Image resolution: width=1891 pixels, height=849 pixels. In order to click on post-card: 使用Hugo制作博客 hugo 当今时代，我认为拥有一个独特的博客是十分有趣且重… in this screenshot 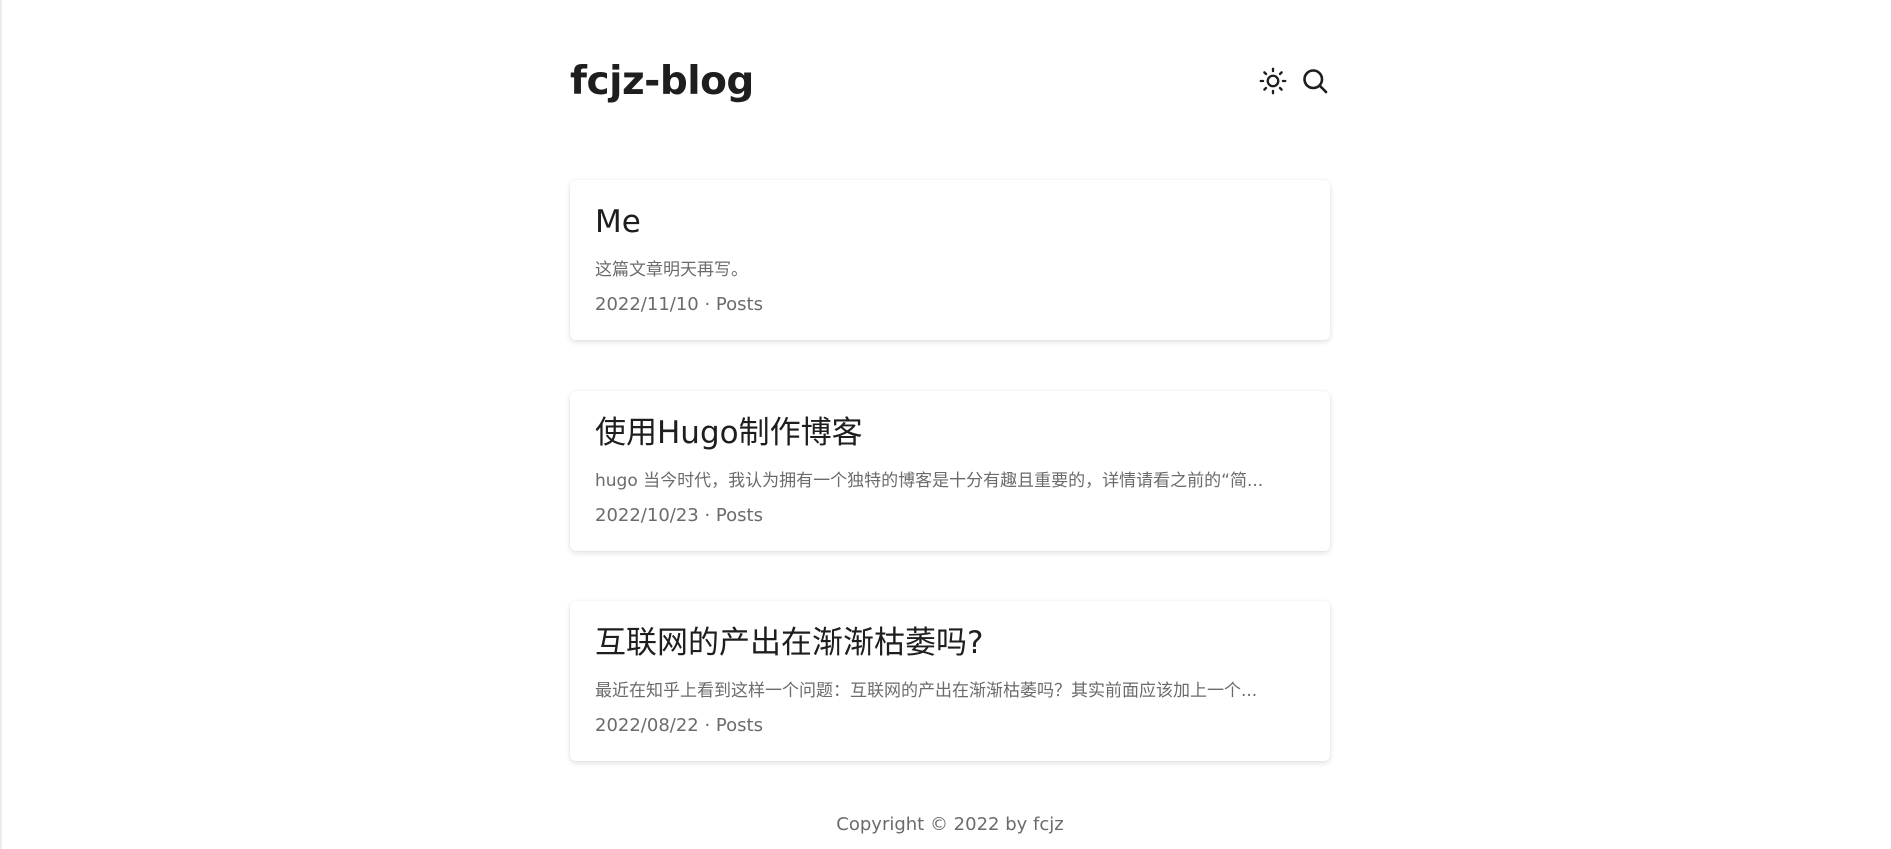, I will do `click(950, 471)`.